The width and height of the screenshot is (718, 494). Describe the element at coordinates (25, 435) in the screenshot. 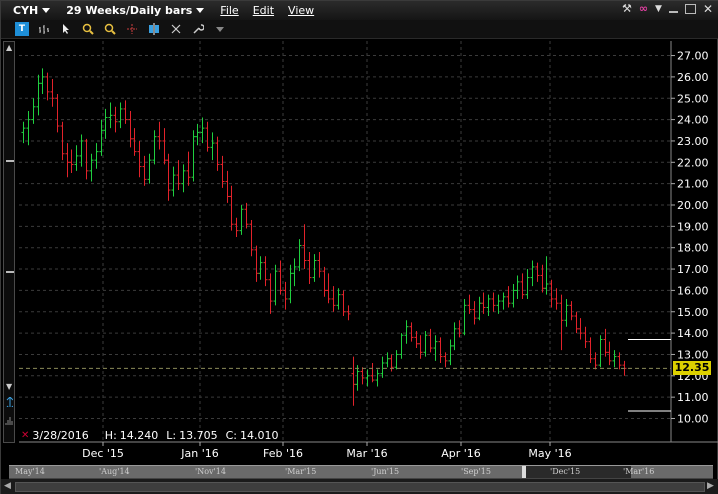

I see `close-readout-icon: ✕` at that location.